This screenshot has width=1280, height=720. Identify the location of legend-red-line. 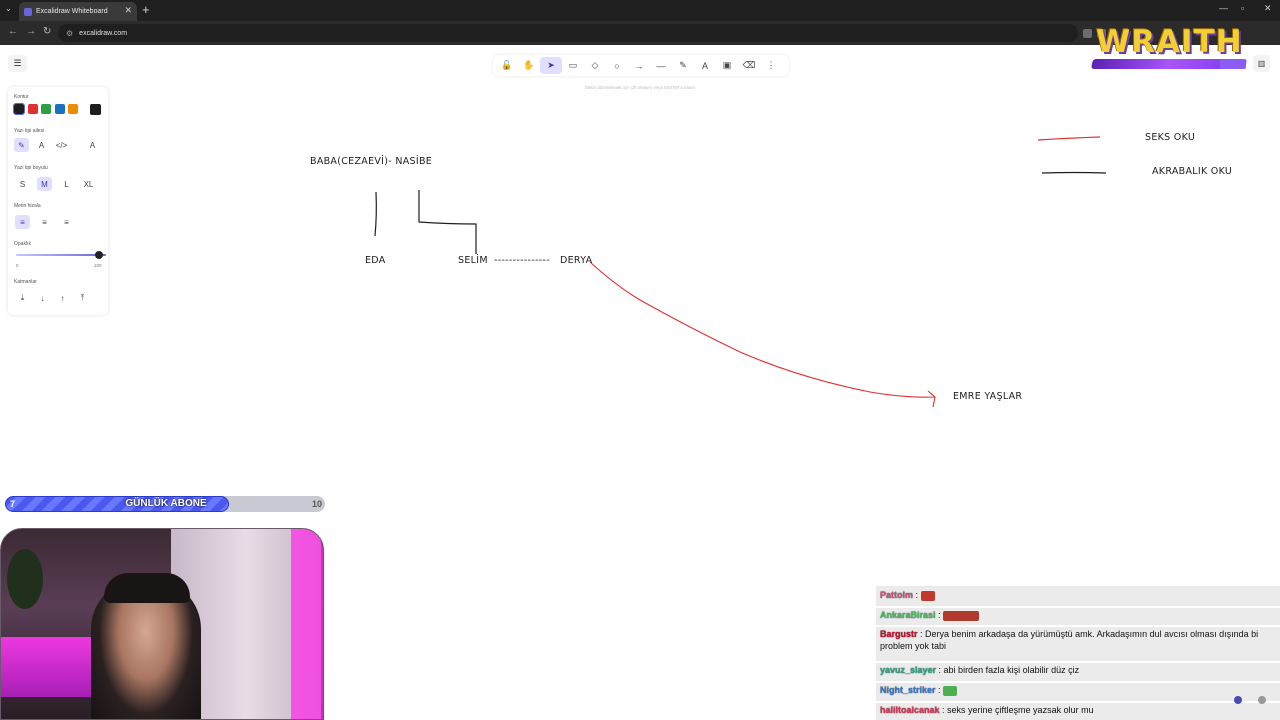
(1069, 138).